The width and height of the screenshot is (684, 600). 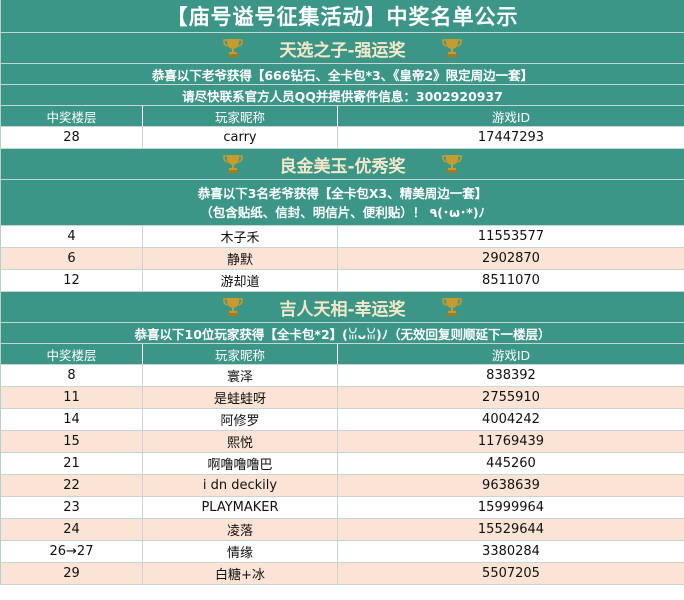 I want to click on table-row: 21 啊噜噜噜巴 445260, so click(x=342, y=464).